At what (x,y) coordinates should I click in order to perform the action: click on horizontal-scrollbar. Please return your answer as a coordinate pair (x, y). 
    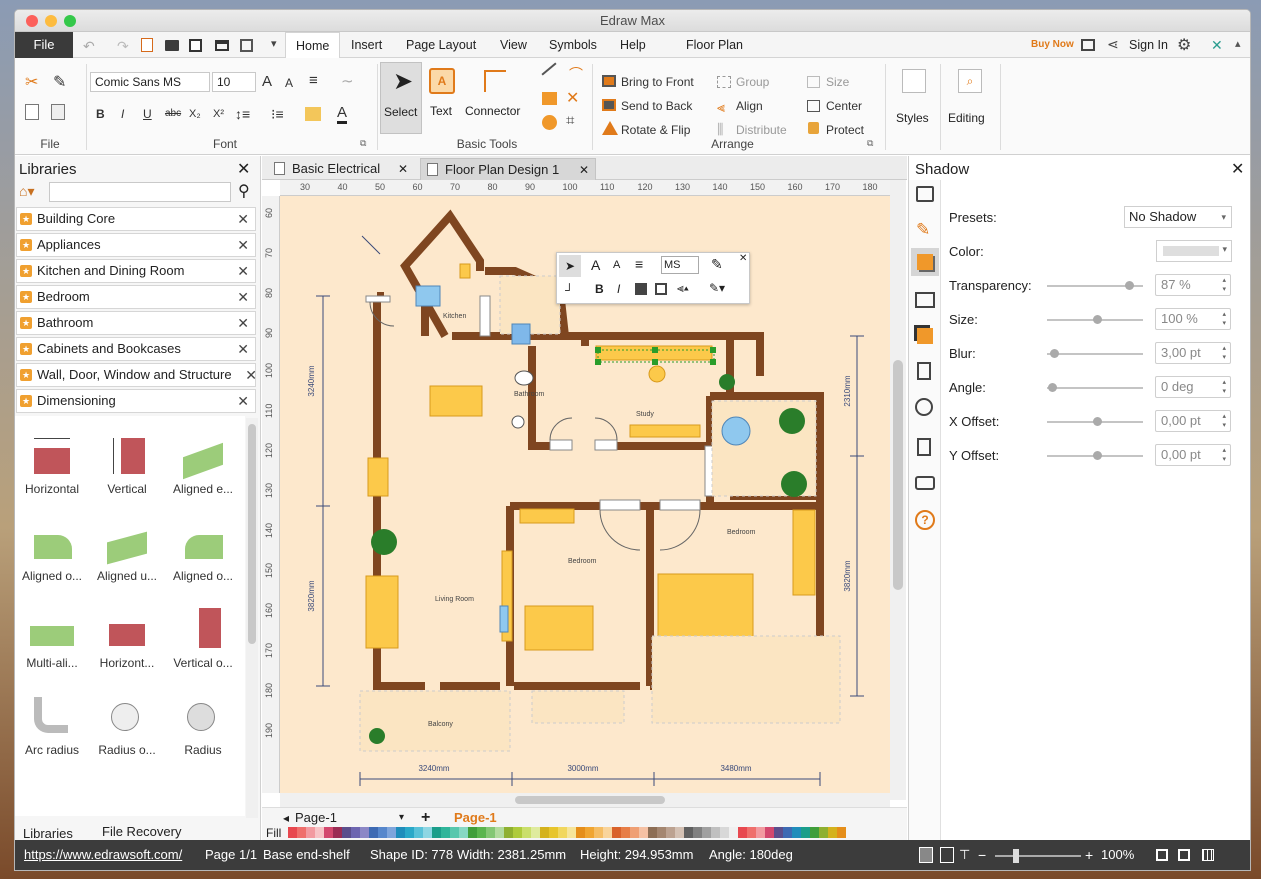
    Looking at the image, I should click on (585, 800).